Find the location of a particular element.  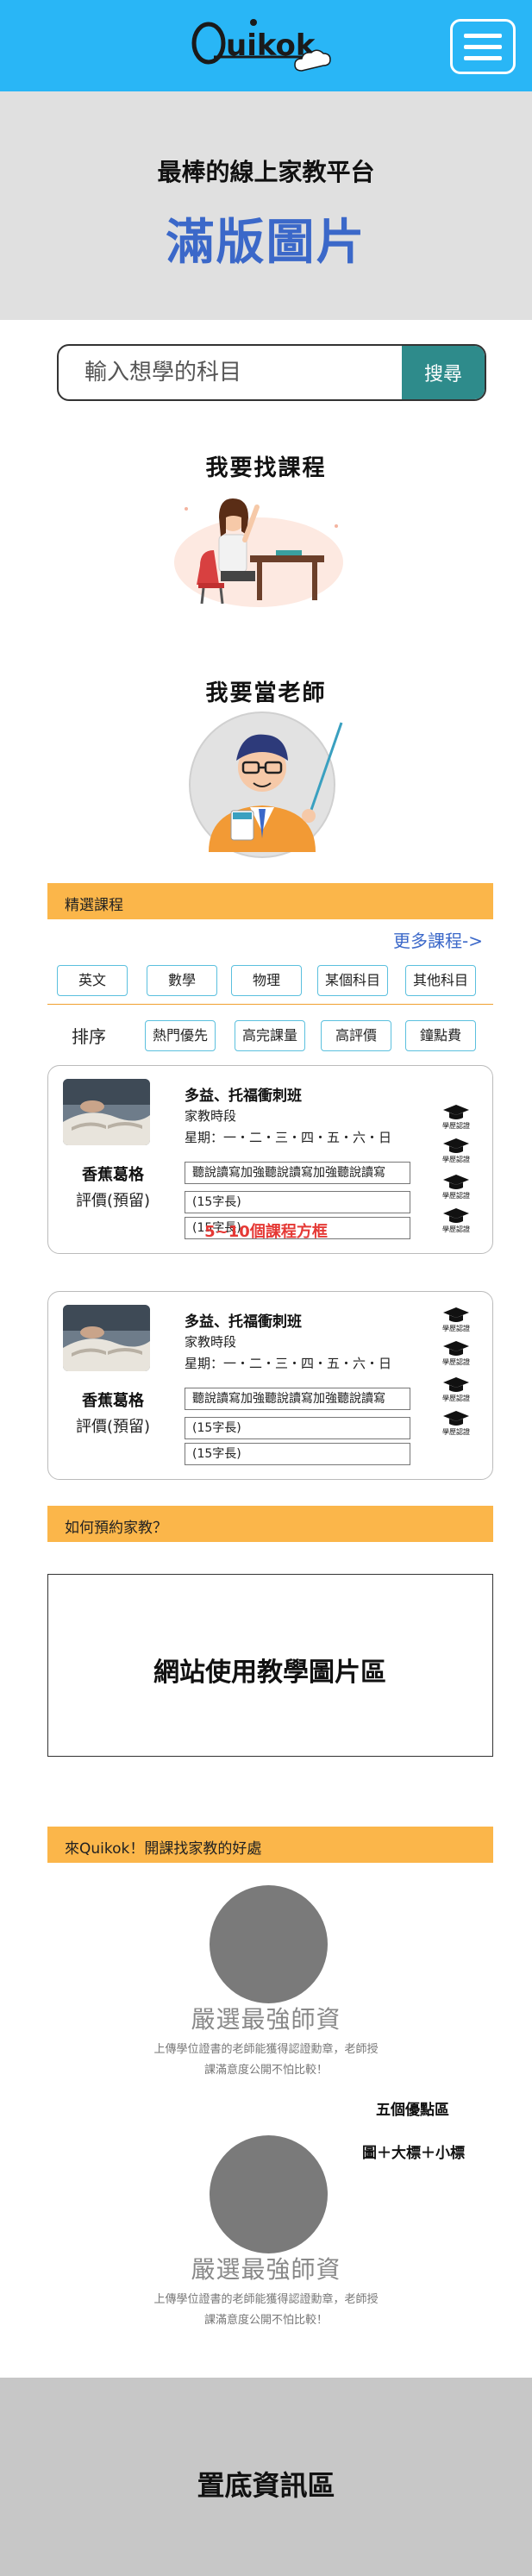

become-teacher-title: 我要當老師 is located at coordinates (266, 691).